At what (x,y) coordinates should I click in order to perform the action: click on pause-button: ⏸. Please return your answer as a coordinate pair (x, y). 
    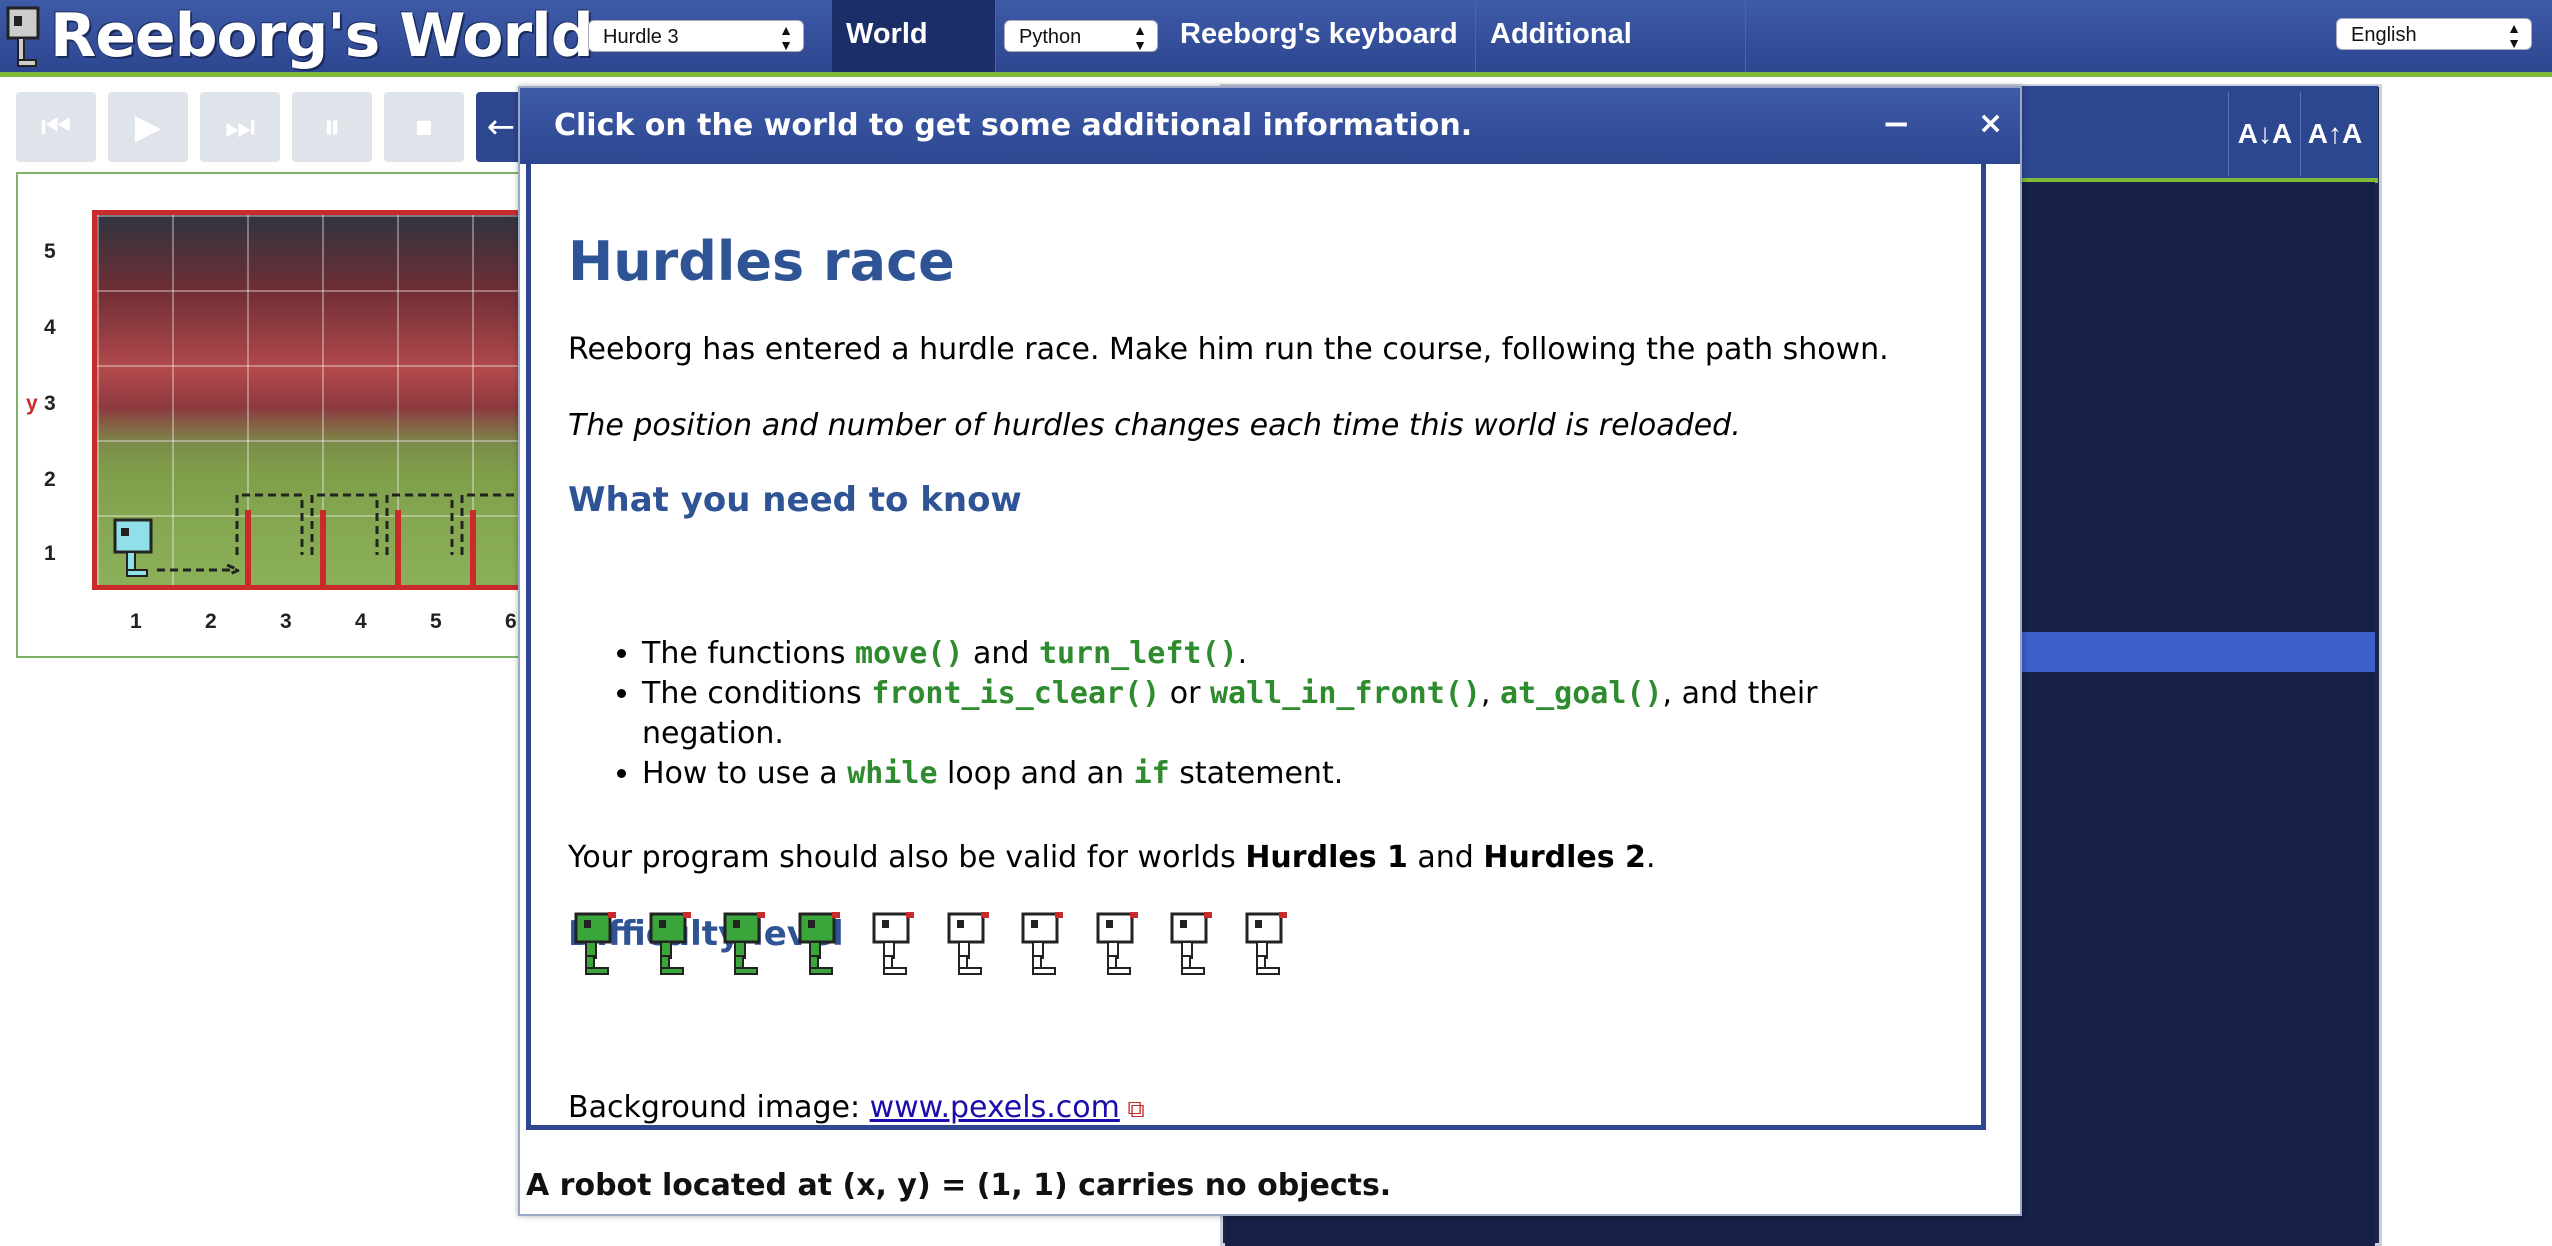
    Looking at the image, I should click on (332, 127).